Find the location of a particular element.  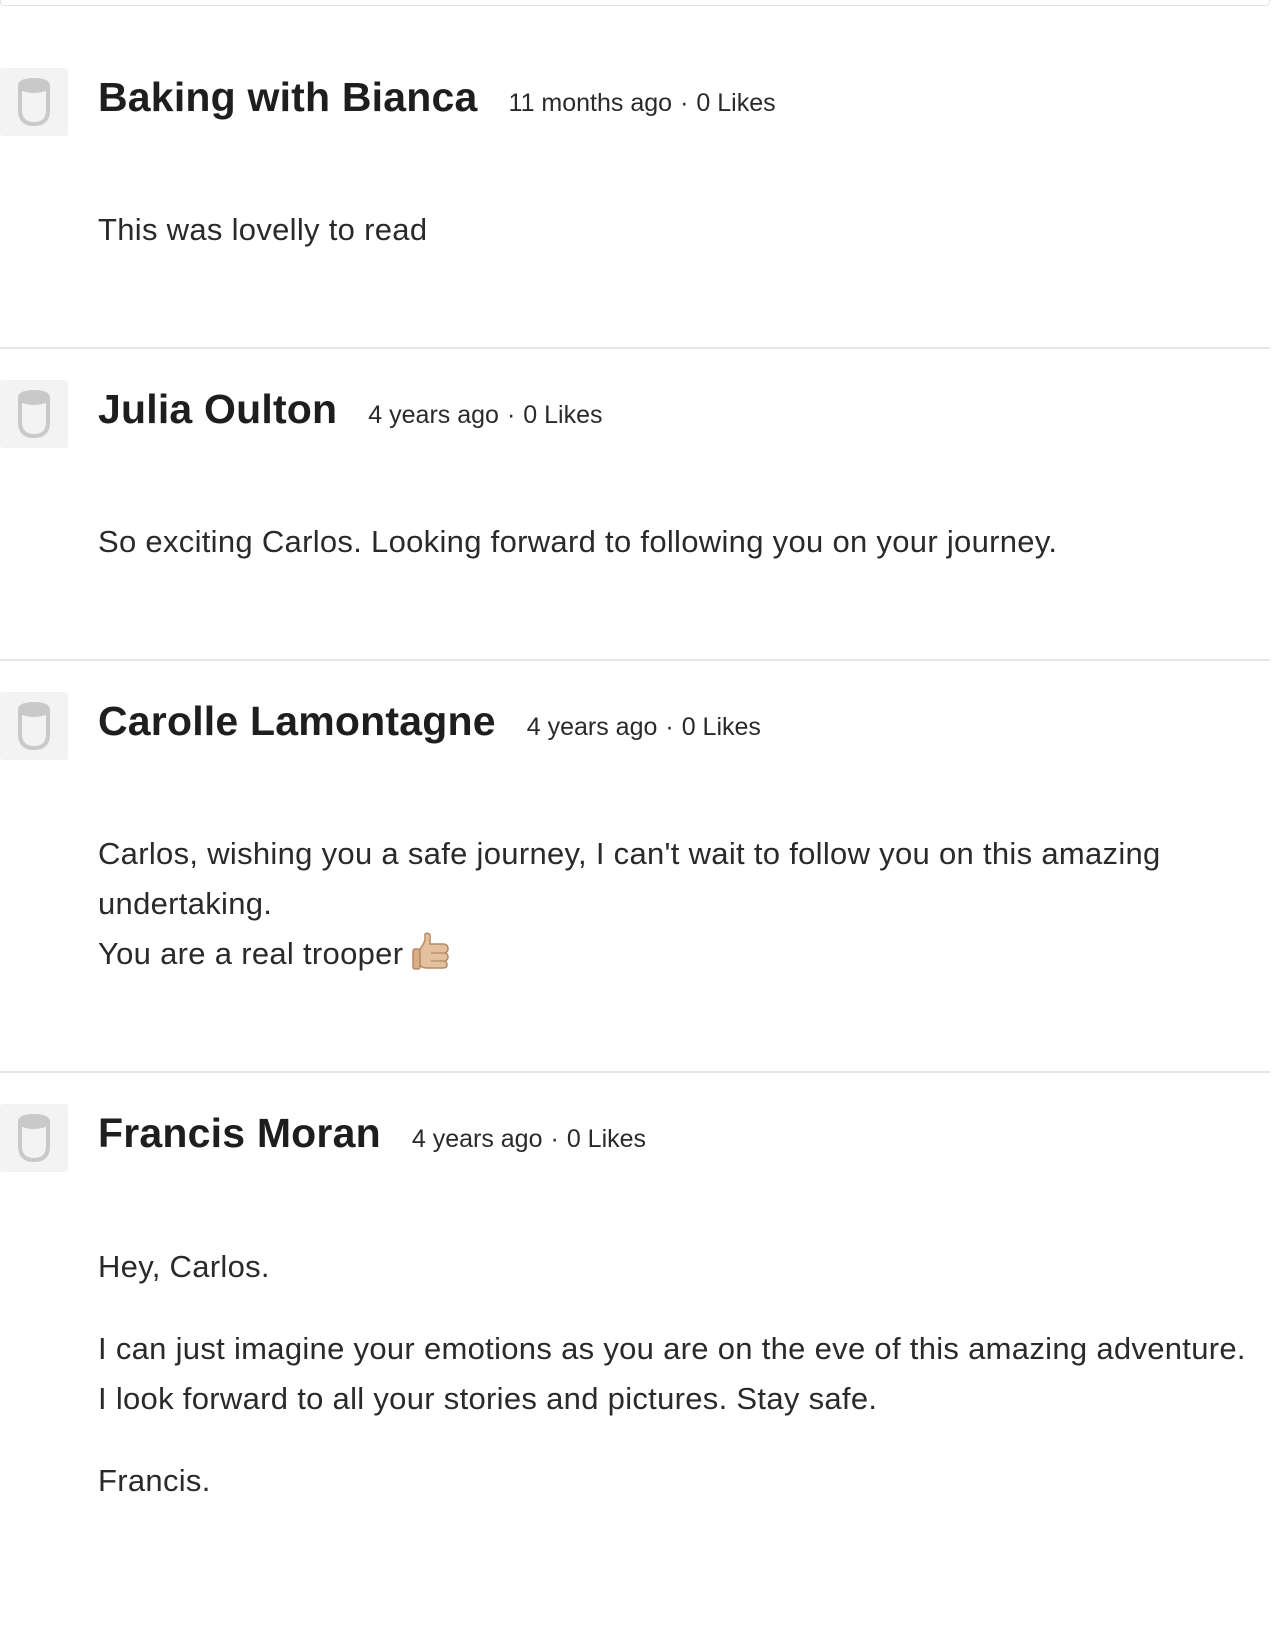

comment-author: Julia Oulton is located at coordinates (217, 409).